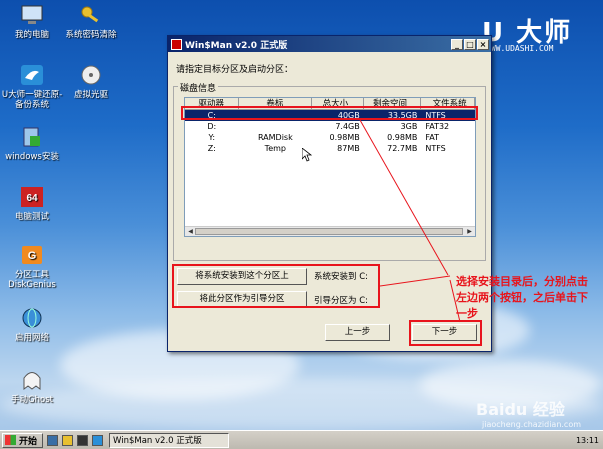  Describe the element at coordinates (301, 439) in the screenshot. I see `taskbar: 开始 Win$Man v2.0 正式版 13:11` at that location.